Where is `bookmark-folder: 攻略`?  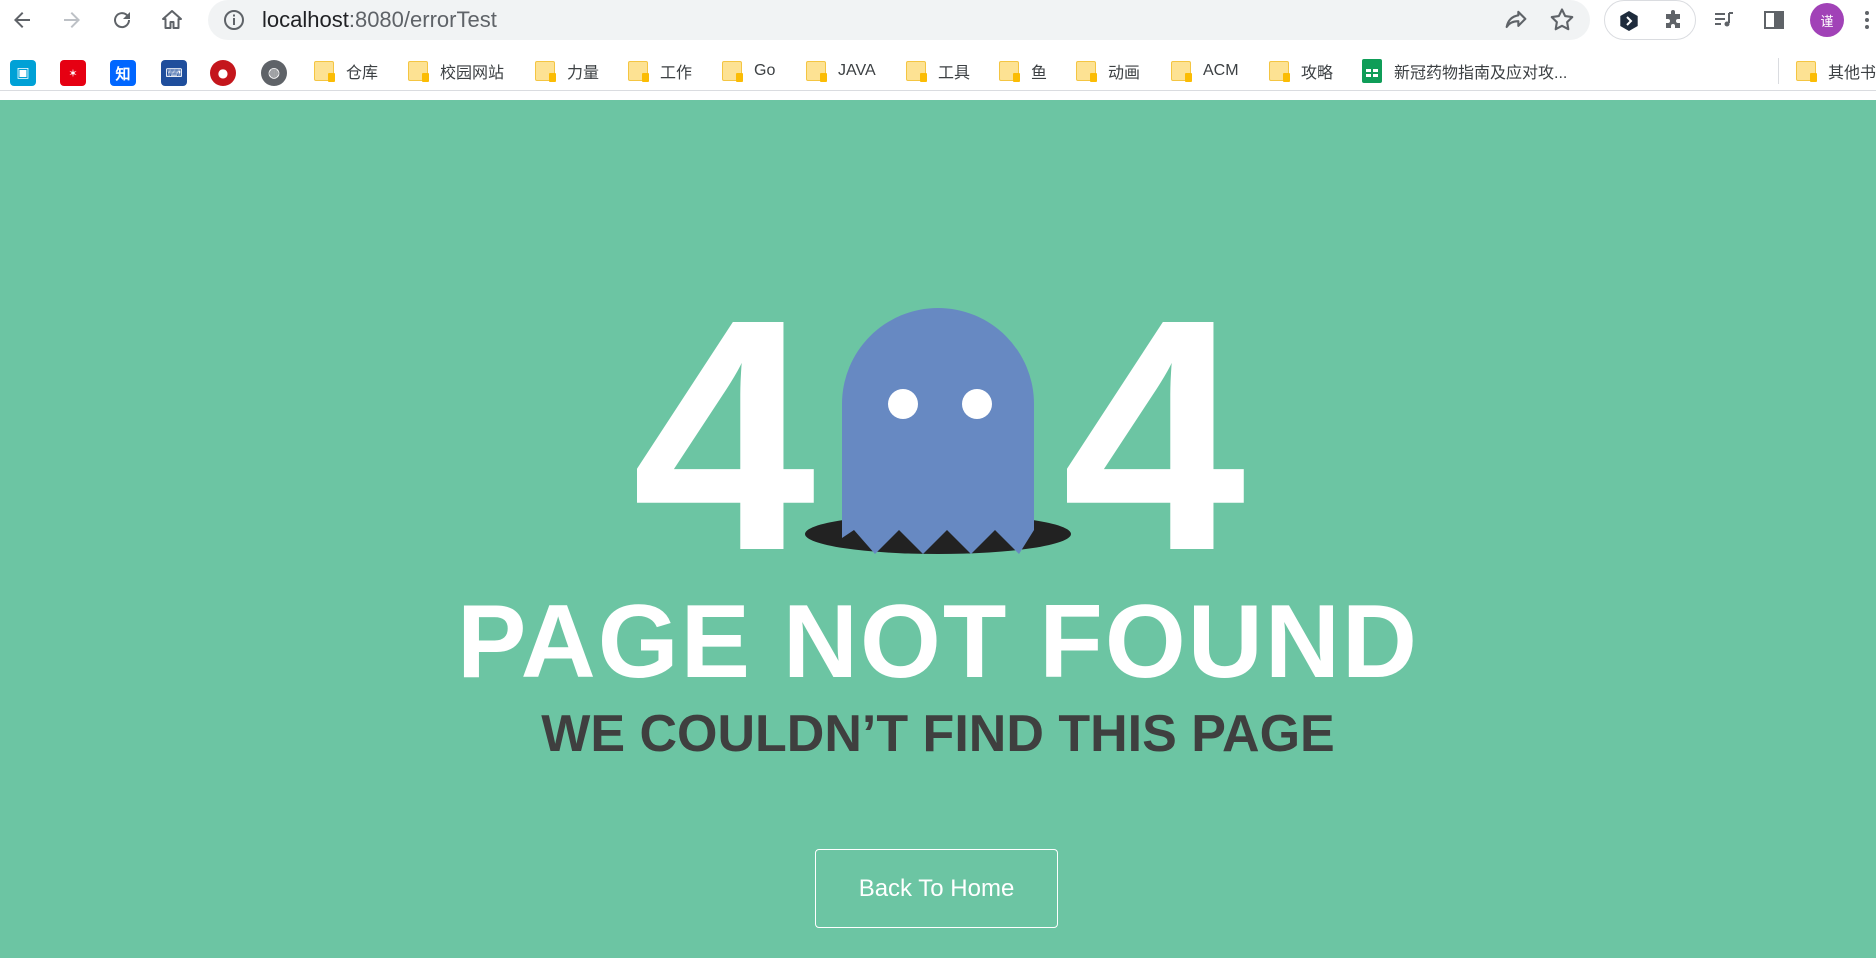
bookmark-folder: 攻略 is located at coordinates (1301, 71).